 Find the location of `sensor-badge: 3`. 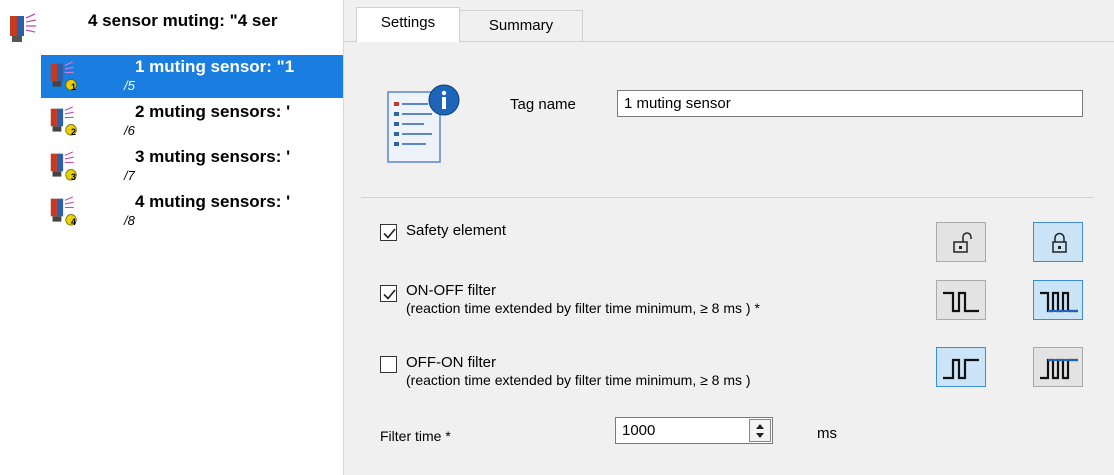

sensor-badge: 3 is located at coordinates (74, 177).